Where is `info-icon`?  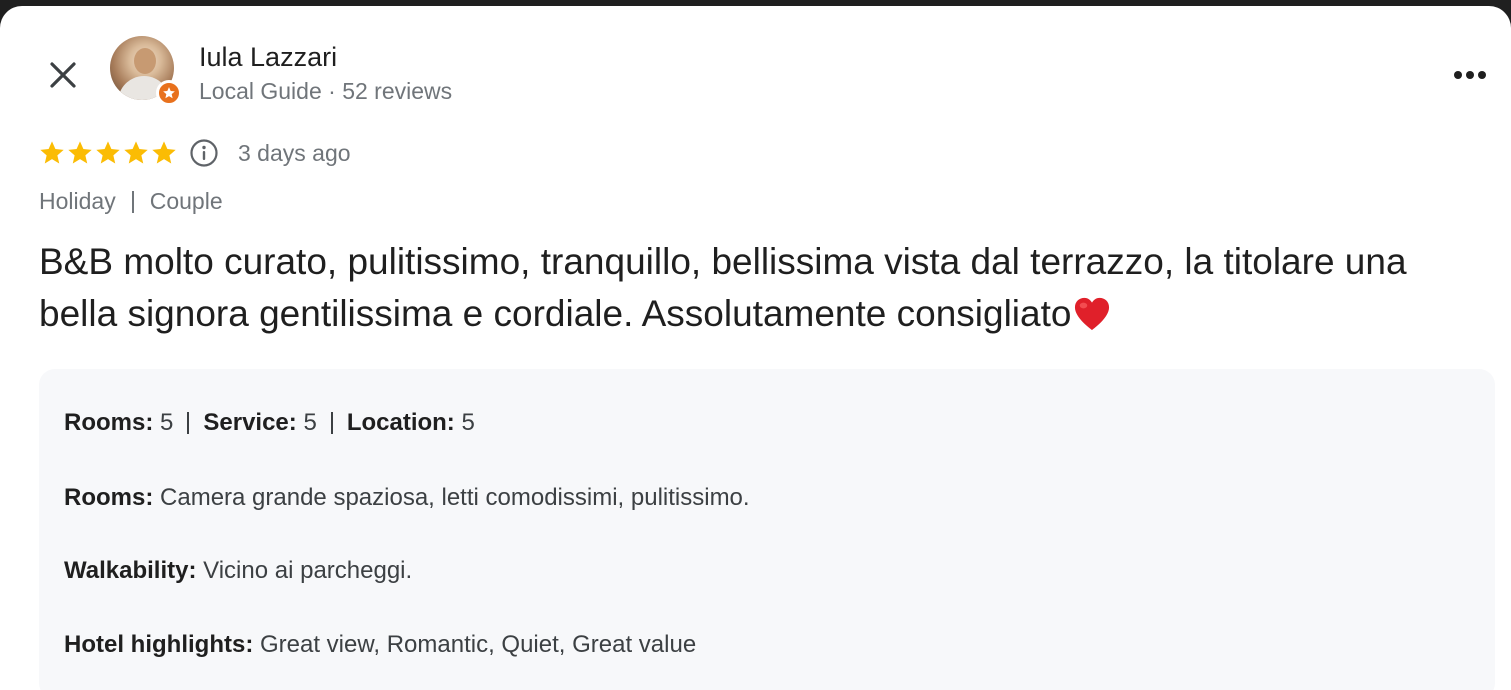 info-icon is located at coordinates (204, 153).